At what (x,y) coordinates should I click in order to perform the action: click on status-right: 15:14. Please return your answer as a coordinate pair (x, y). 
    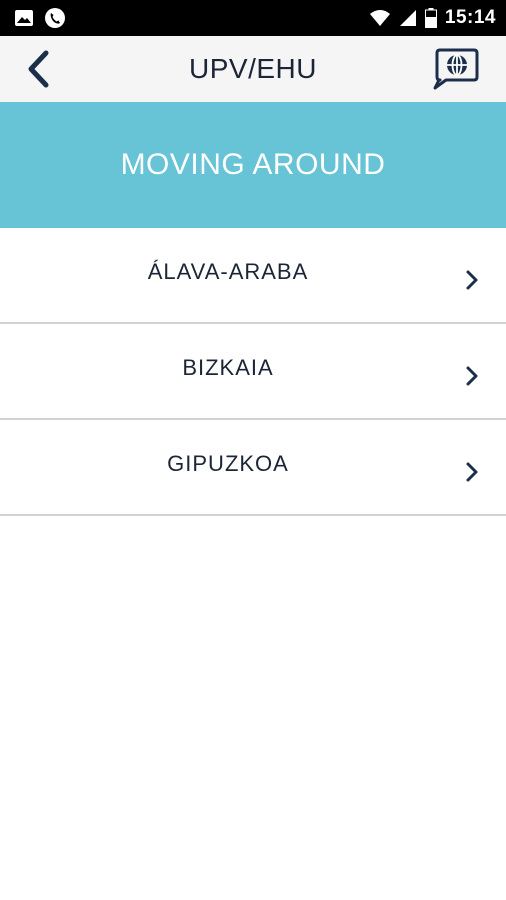
    Looking at the image, I should click on (432, 18).